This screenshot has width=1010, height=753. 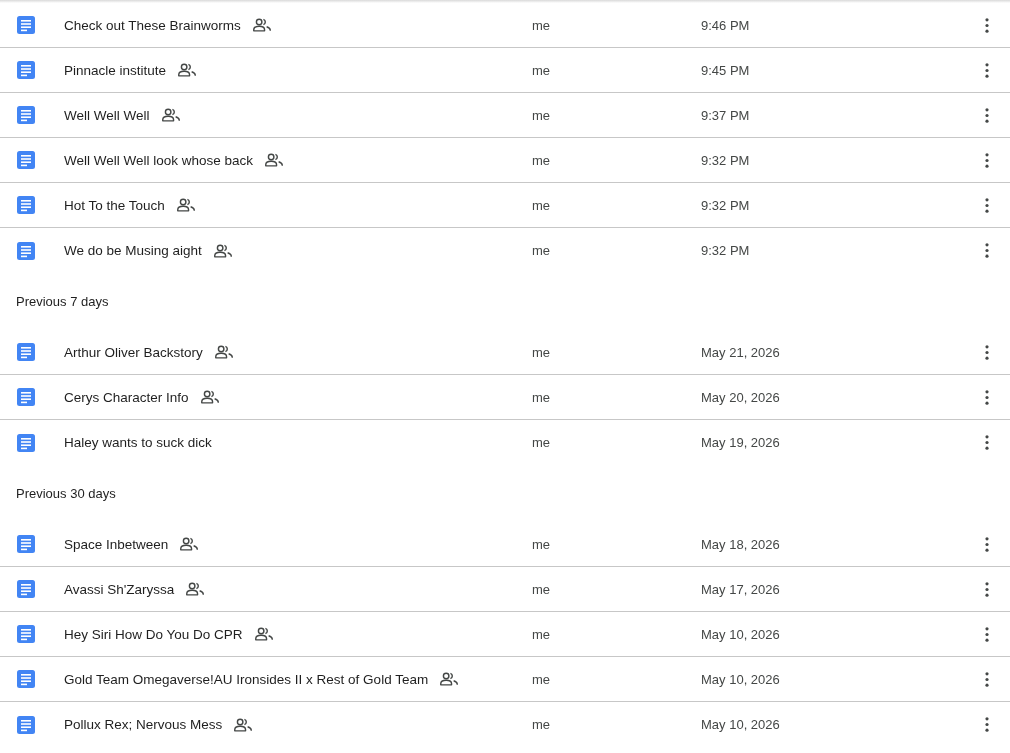 I want to click on file-name: Space Inbetween, so click(x=116, y=544).